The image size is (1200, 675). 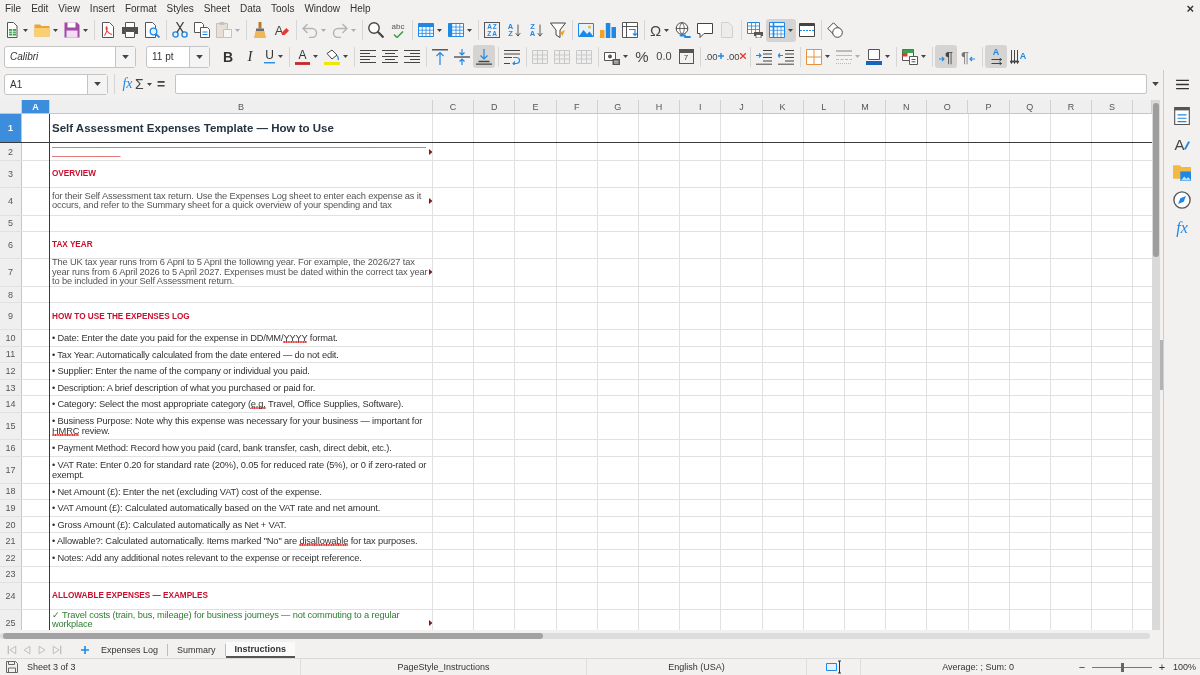 What do you see at coordinates (11, 425) in the screenshot?
I see `row-header: 15` at bounding box center [11, 425].